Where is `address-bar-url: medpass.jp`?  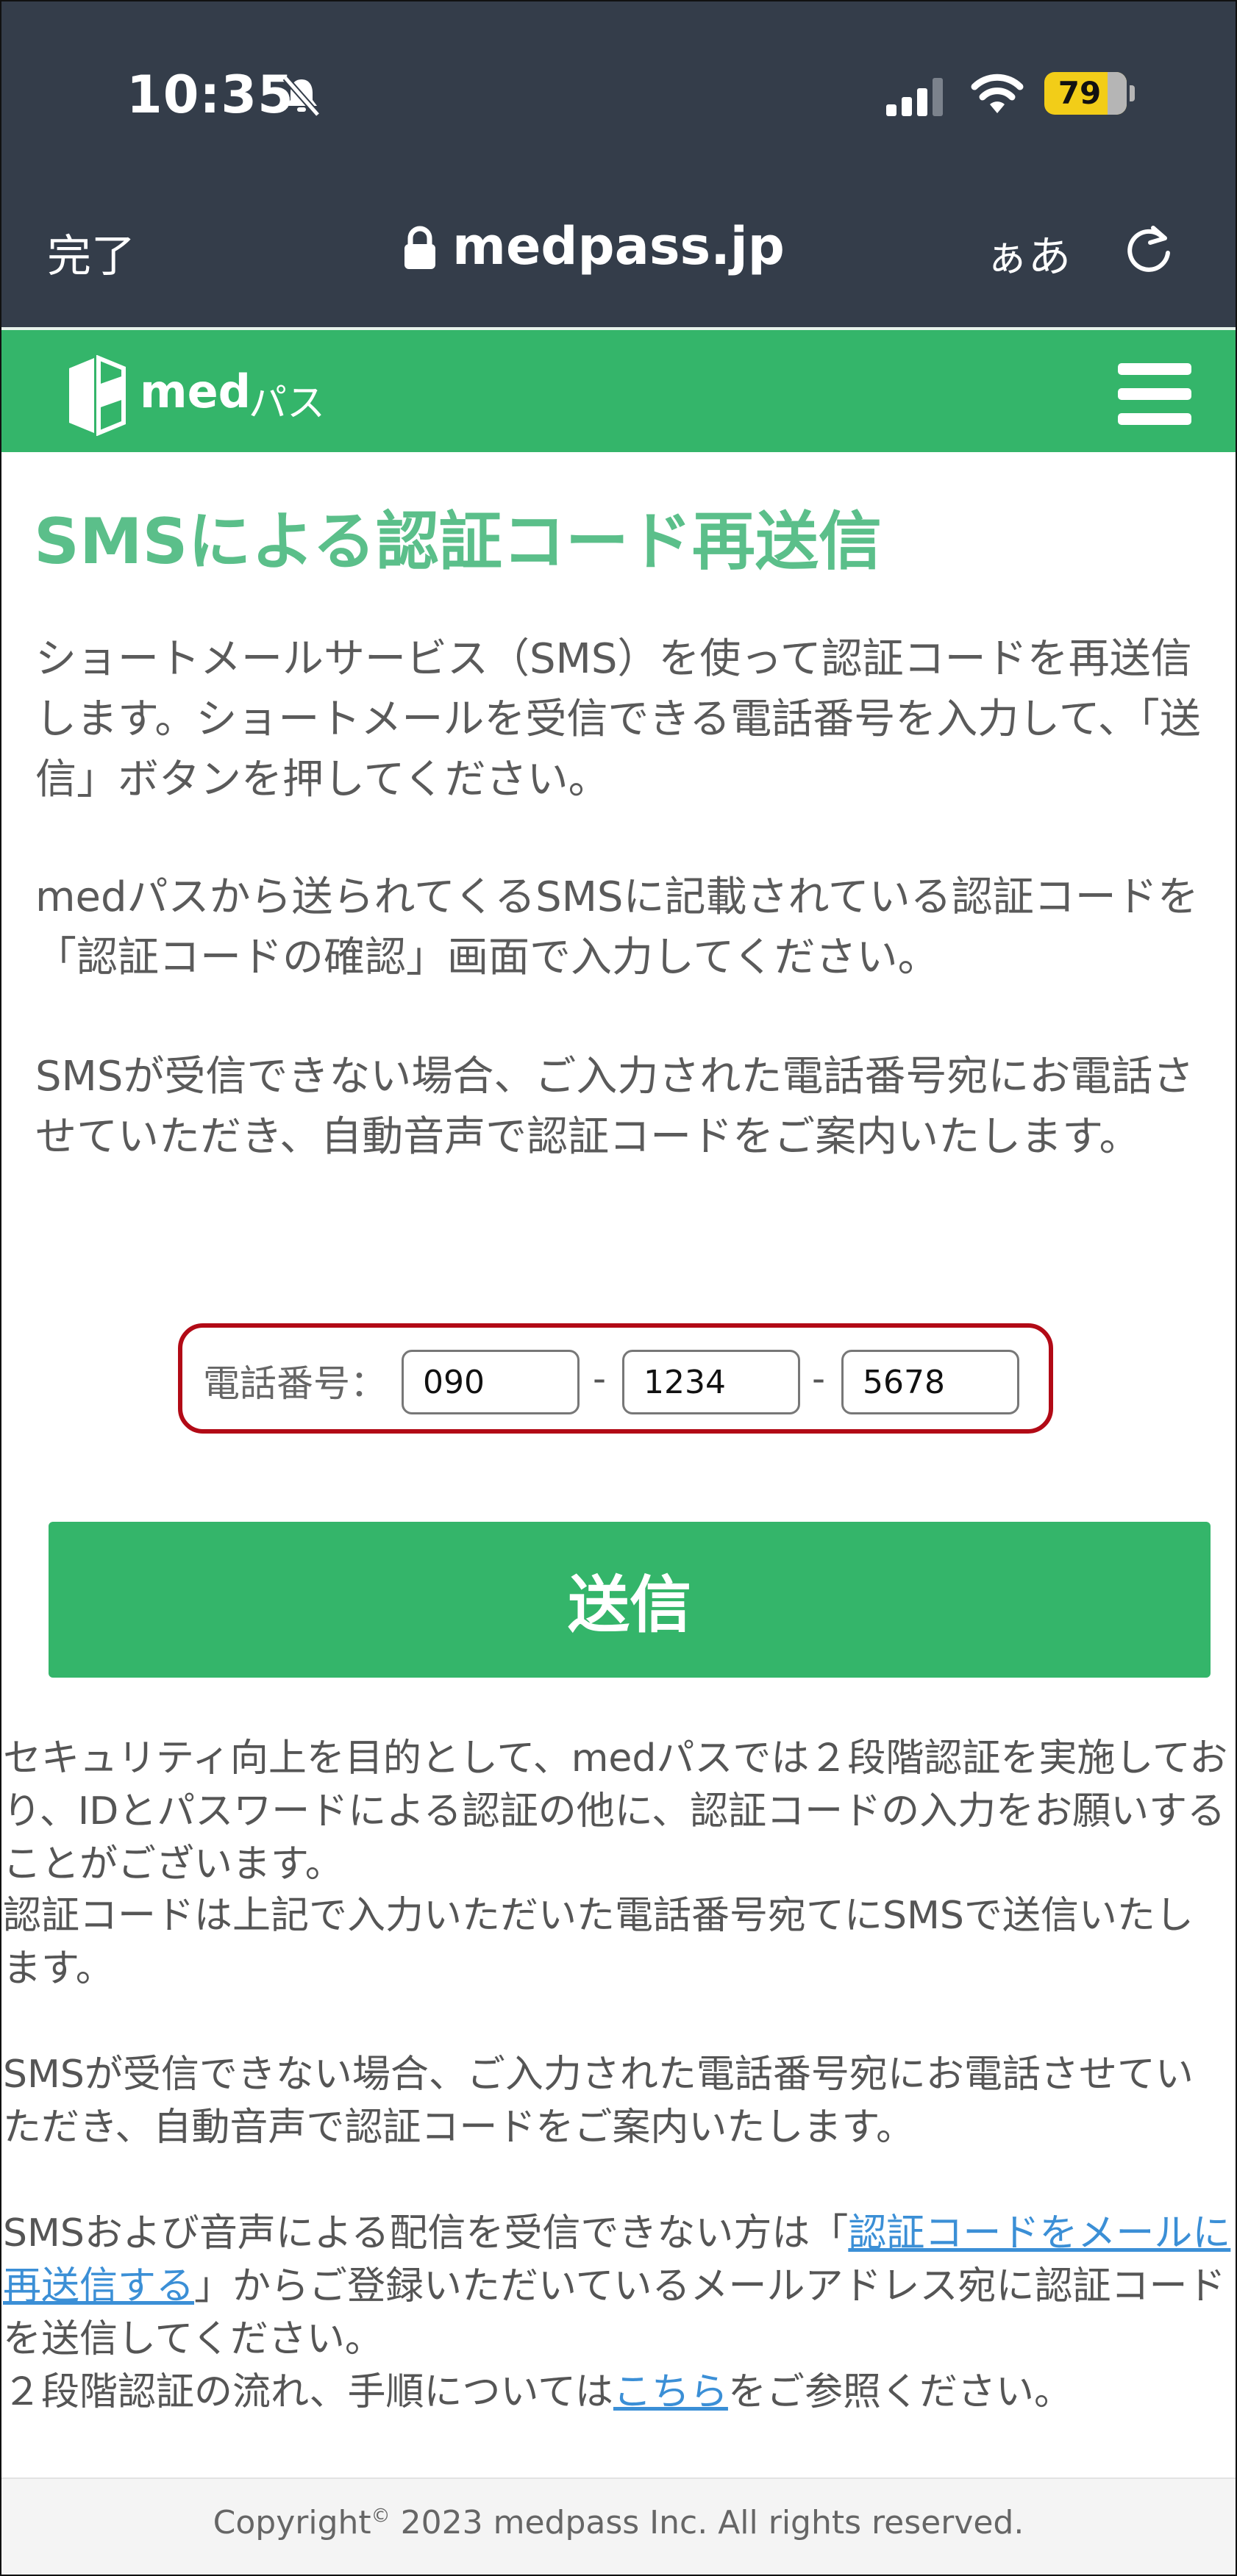
address-bar-url: medpass.jp is located at coordinates (618, 246).